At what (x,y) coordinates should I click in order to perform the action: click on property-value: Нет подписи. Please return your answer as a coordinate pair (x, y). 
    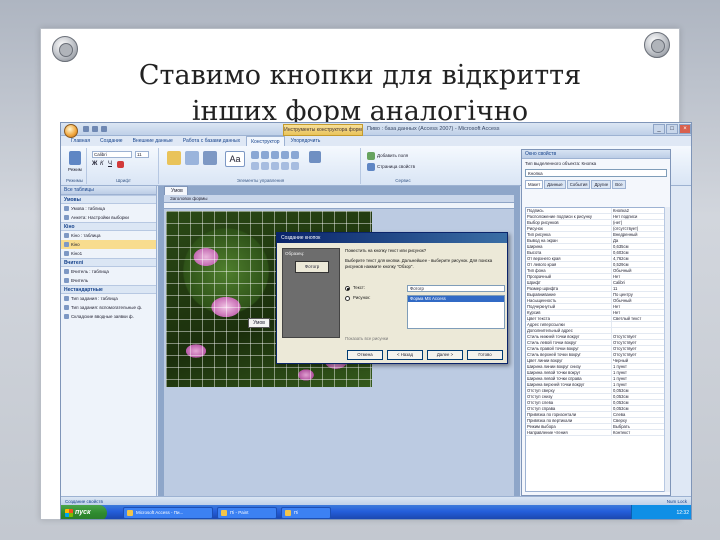
    Looking at the image, I should click on (638, 216).